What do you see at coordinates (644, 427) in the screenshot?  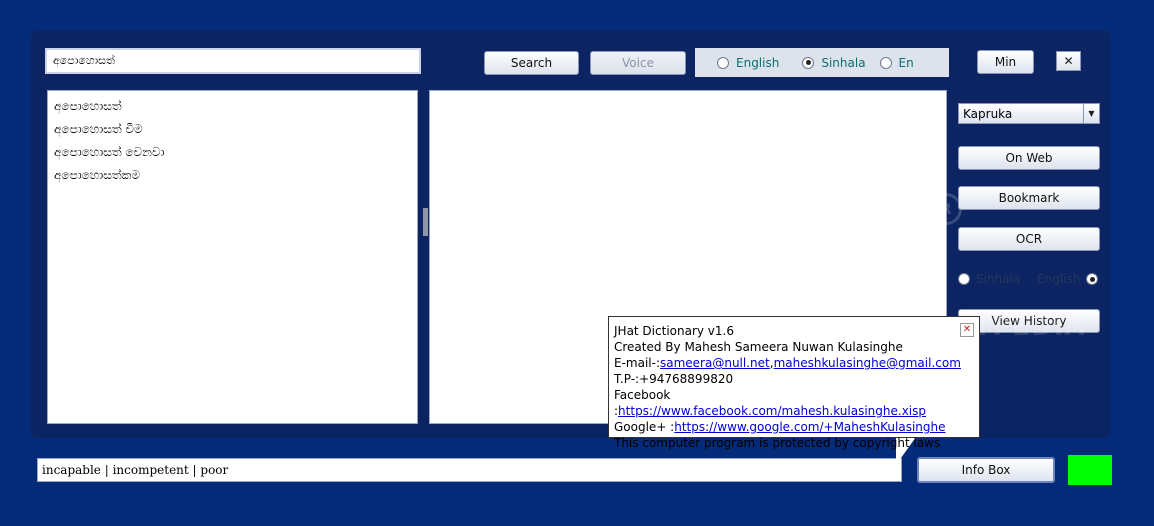 I see `tooltip-google-prefix: Google+ :` at bounding box center [644, 427].